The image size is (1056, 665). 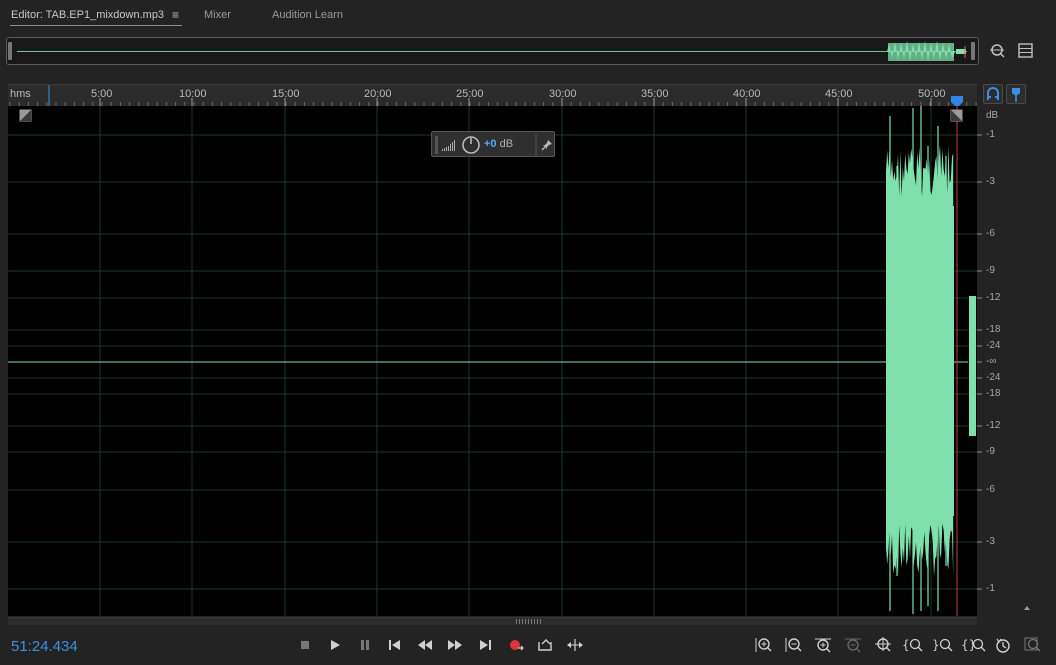 I want to click on pause-icon, so click(x=365, y=645).